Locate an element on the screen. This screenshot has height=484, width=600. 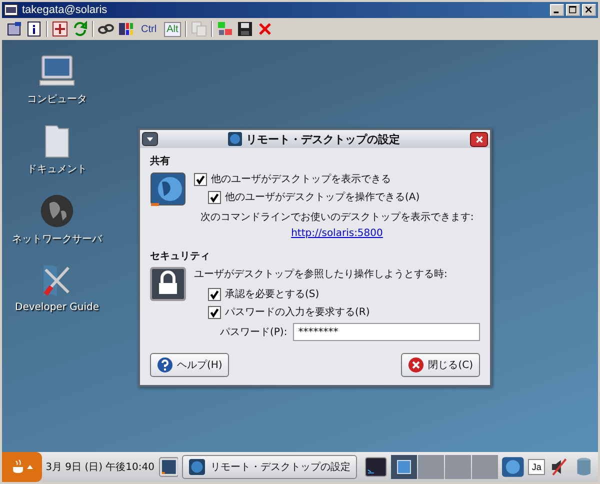
input-method-indicator: Ja is located at coordinates (537, 467).